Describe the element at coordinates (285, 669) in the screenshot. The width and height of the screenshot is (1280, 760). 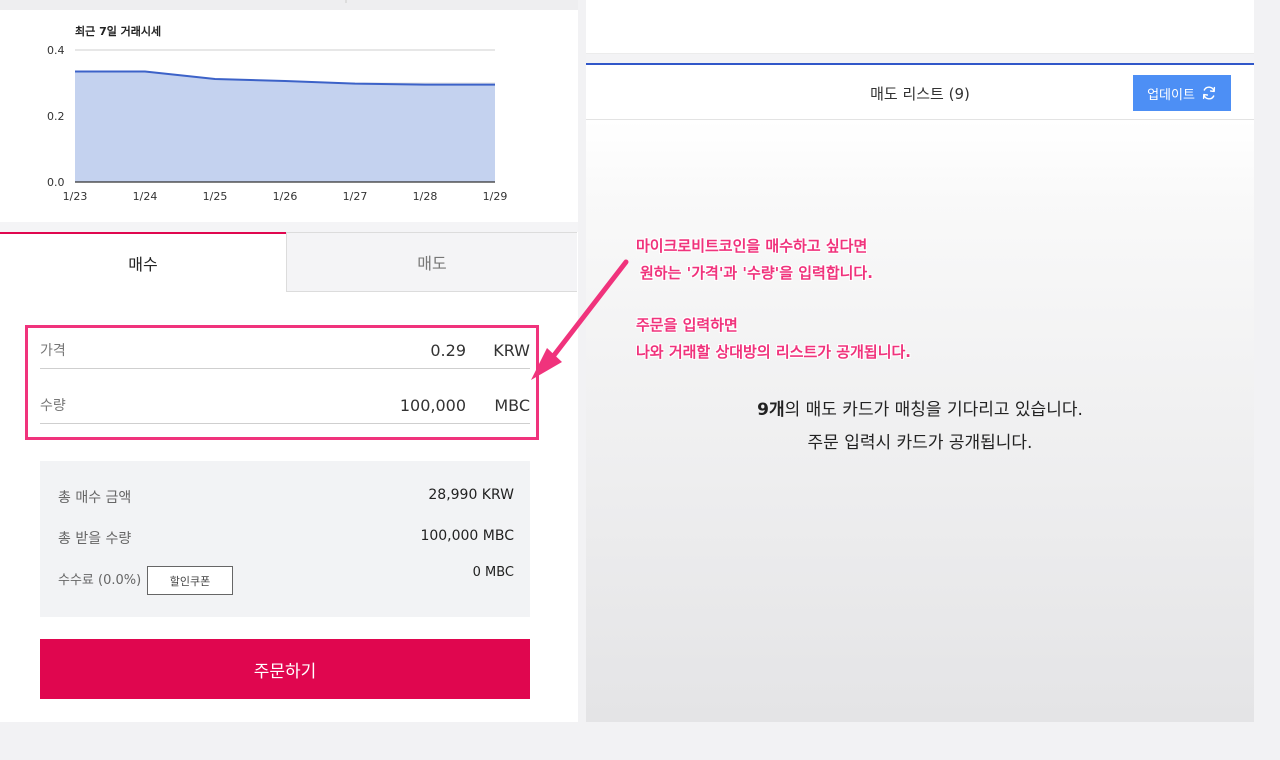
I see `order-button: 주문하기` at that location.